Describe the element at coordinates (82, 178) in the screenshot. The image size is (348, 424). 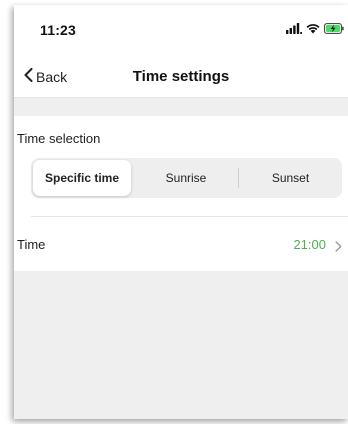
I see `segment-specific-time: Specific time` at that location.